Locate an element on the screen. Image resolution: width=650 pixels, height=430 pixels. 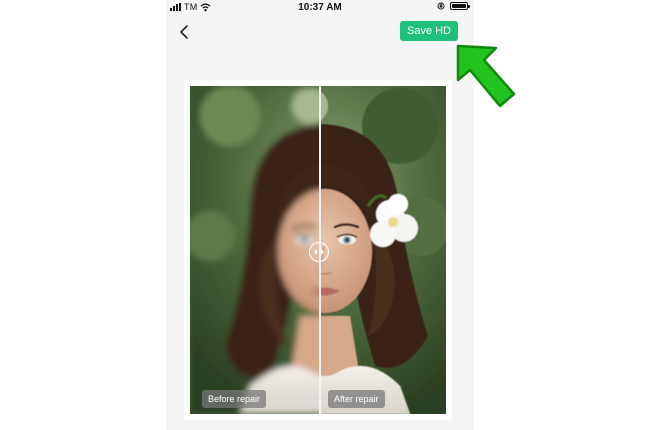
orientation-lock-icon is located at coordinates (441, 6).